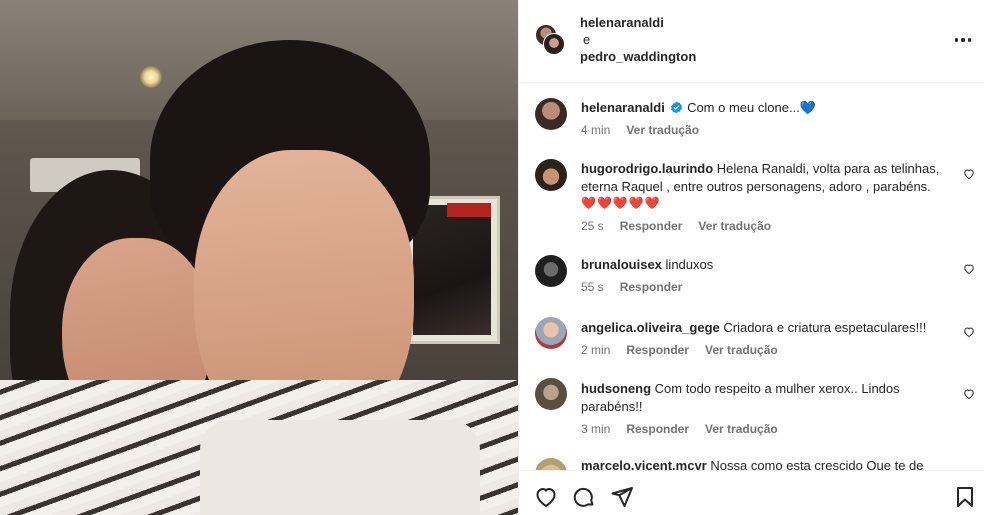 The height and width of the screenshot is (515, 984). What do you see at coordinates (595, 429) in the screenshot?
I see `comment-time: 3 min` at bounding box center [595, 429].